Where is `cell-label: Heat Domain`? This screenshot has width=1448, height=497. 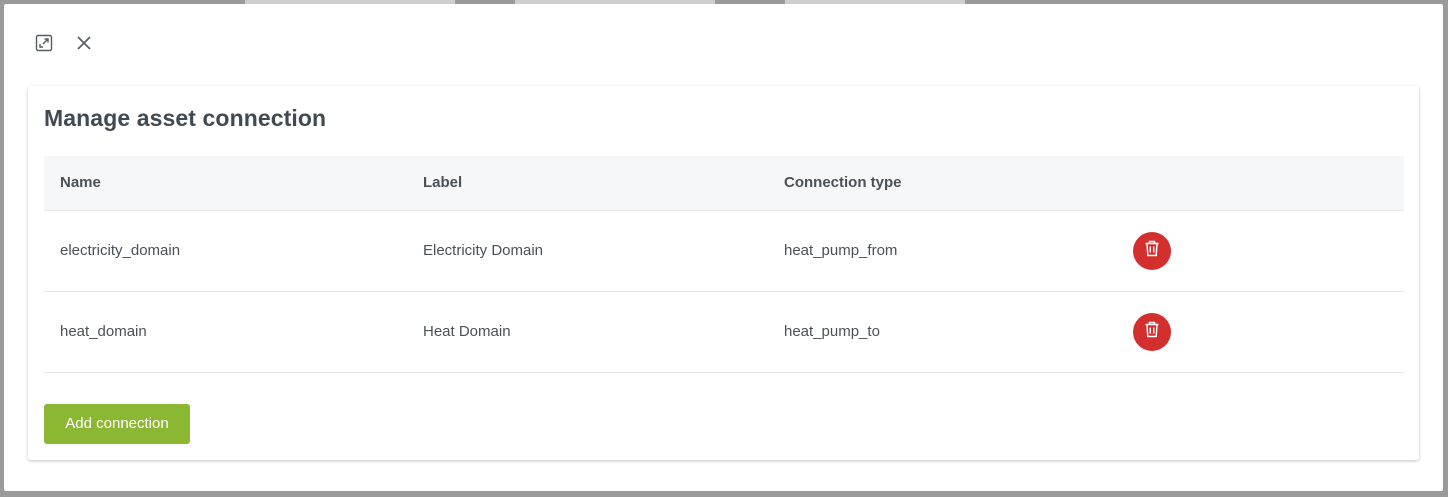 cell-label: Heat Domain is located at coordinates (467, 331).